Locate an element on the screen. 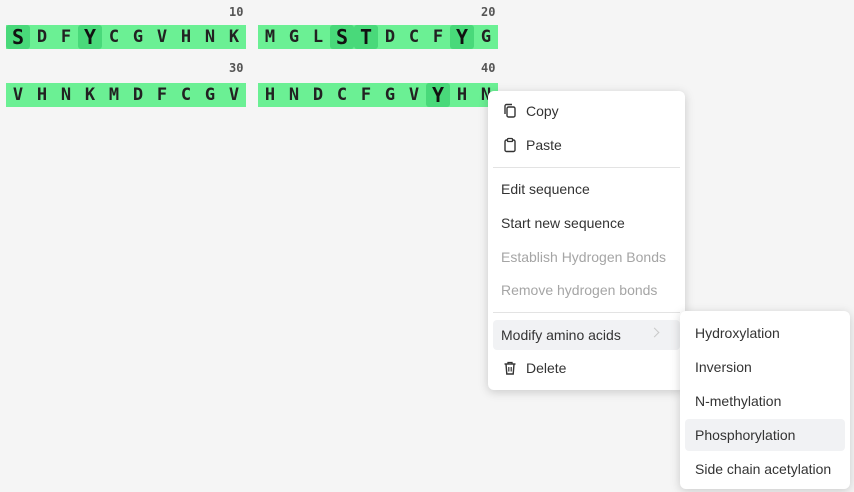  menu-item-modify-amino-acids: Modify amino acids is located at coordinates (586, 335).